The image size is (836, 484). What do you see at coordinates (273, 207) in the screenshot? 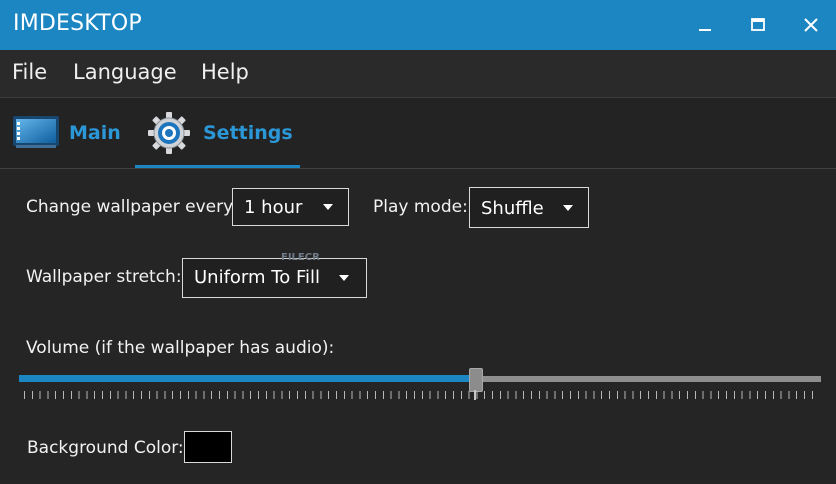
I see `change-wallpaper-value: 1 hour` at bounding box center [273, 207].